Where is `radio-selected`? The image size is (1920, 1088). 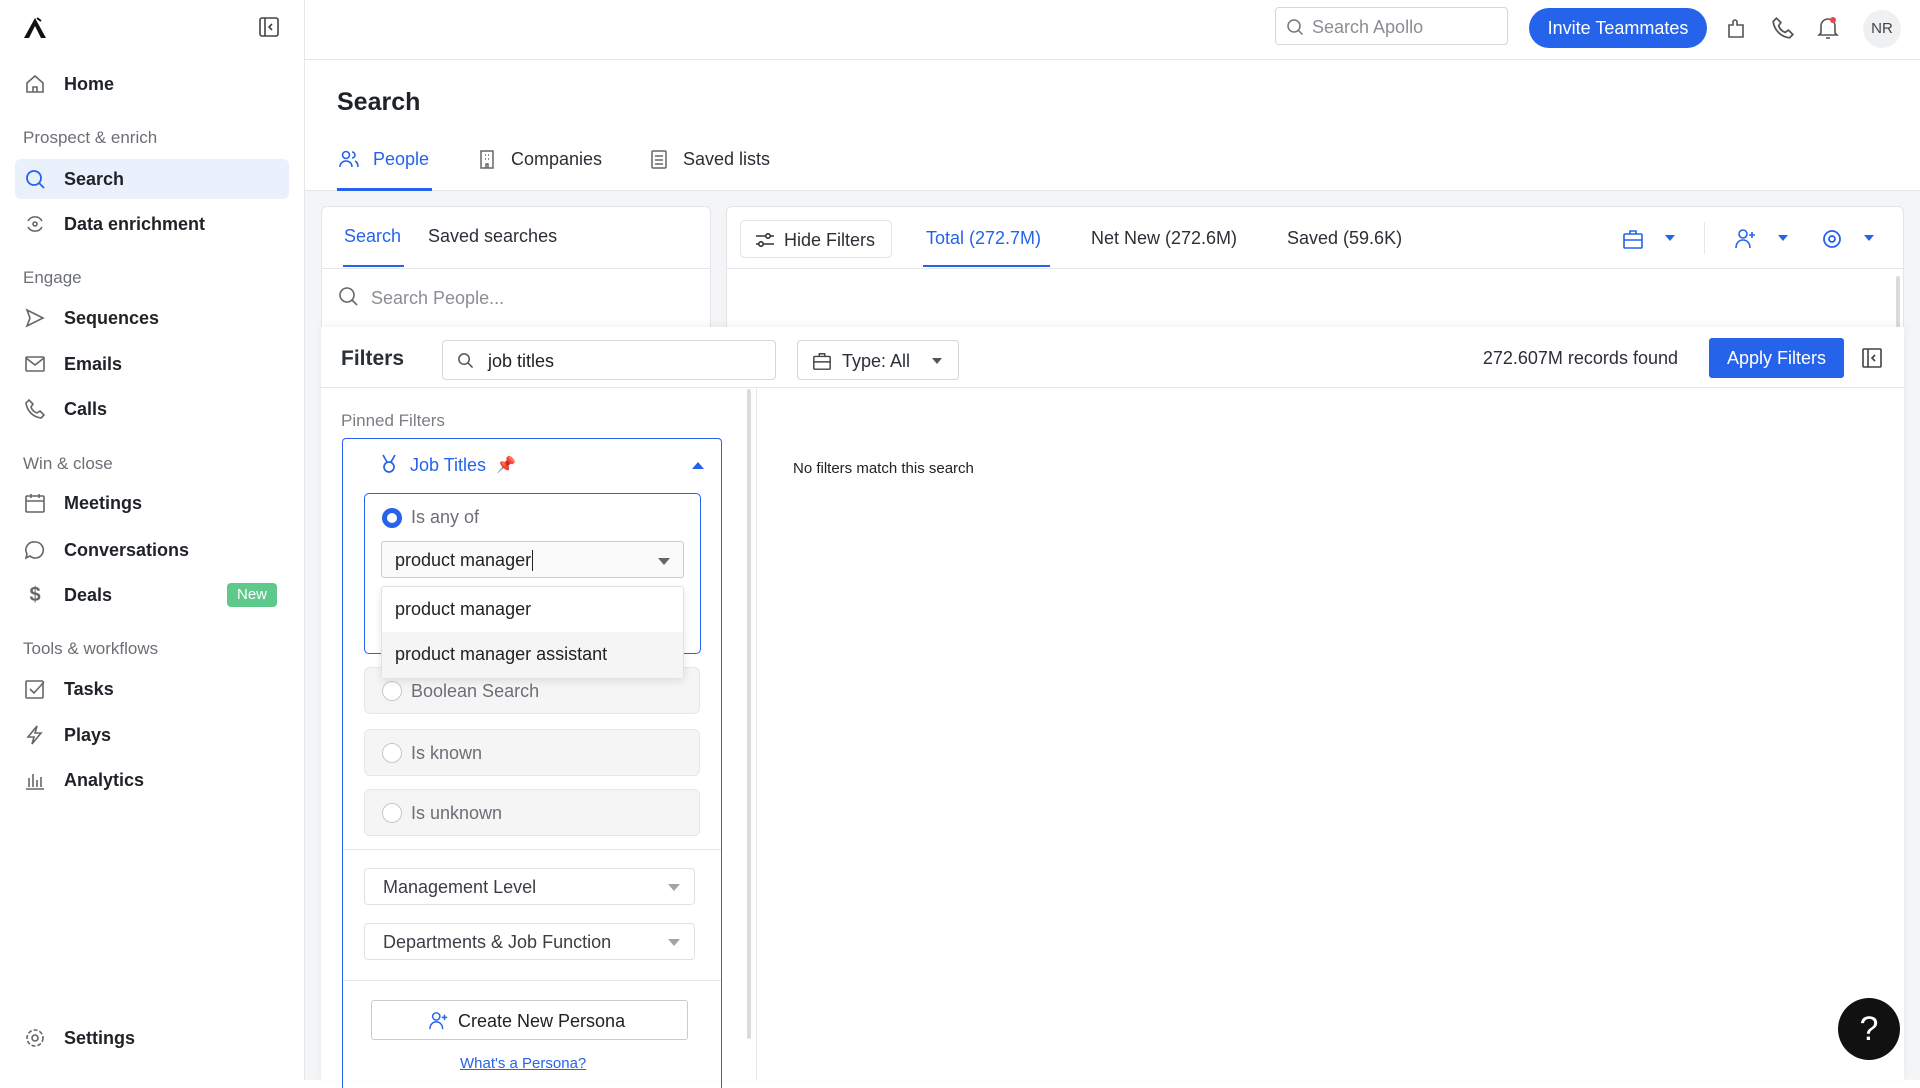 radio-selected is located at coordinates (392, 518).